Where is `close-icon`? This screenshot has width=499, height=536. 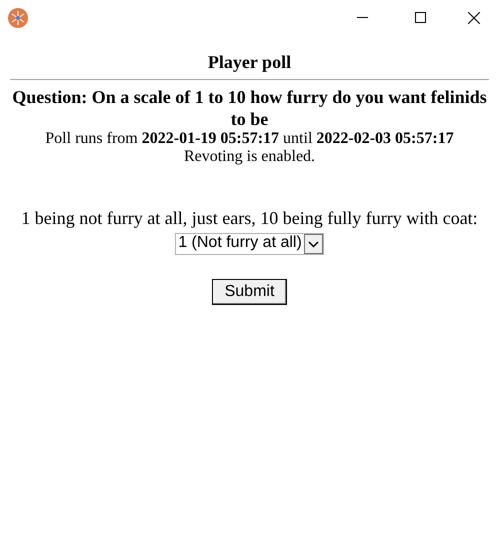 close-icon is located at coordinates (474, 18).